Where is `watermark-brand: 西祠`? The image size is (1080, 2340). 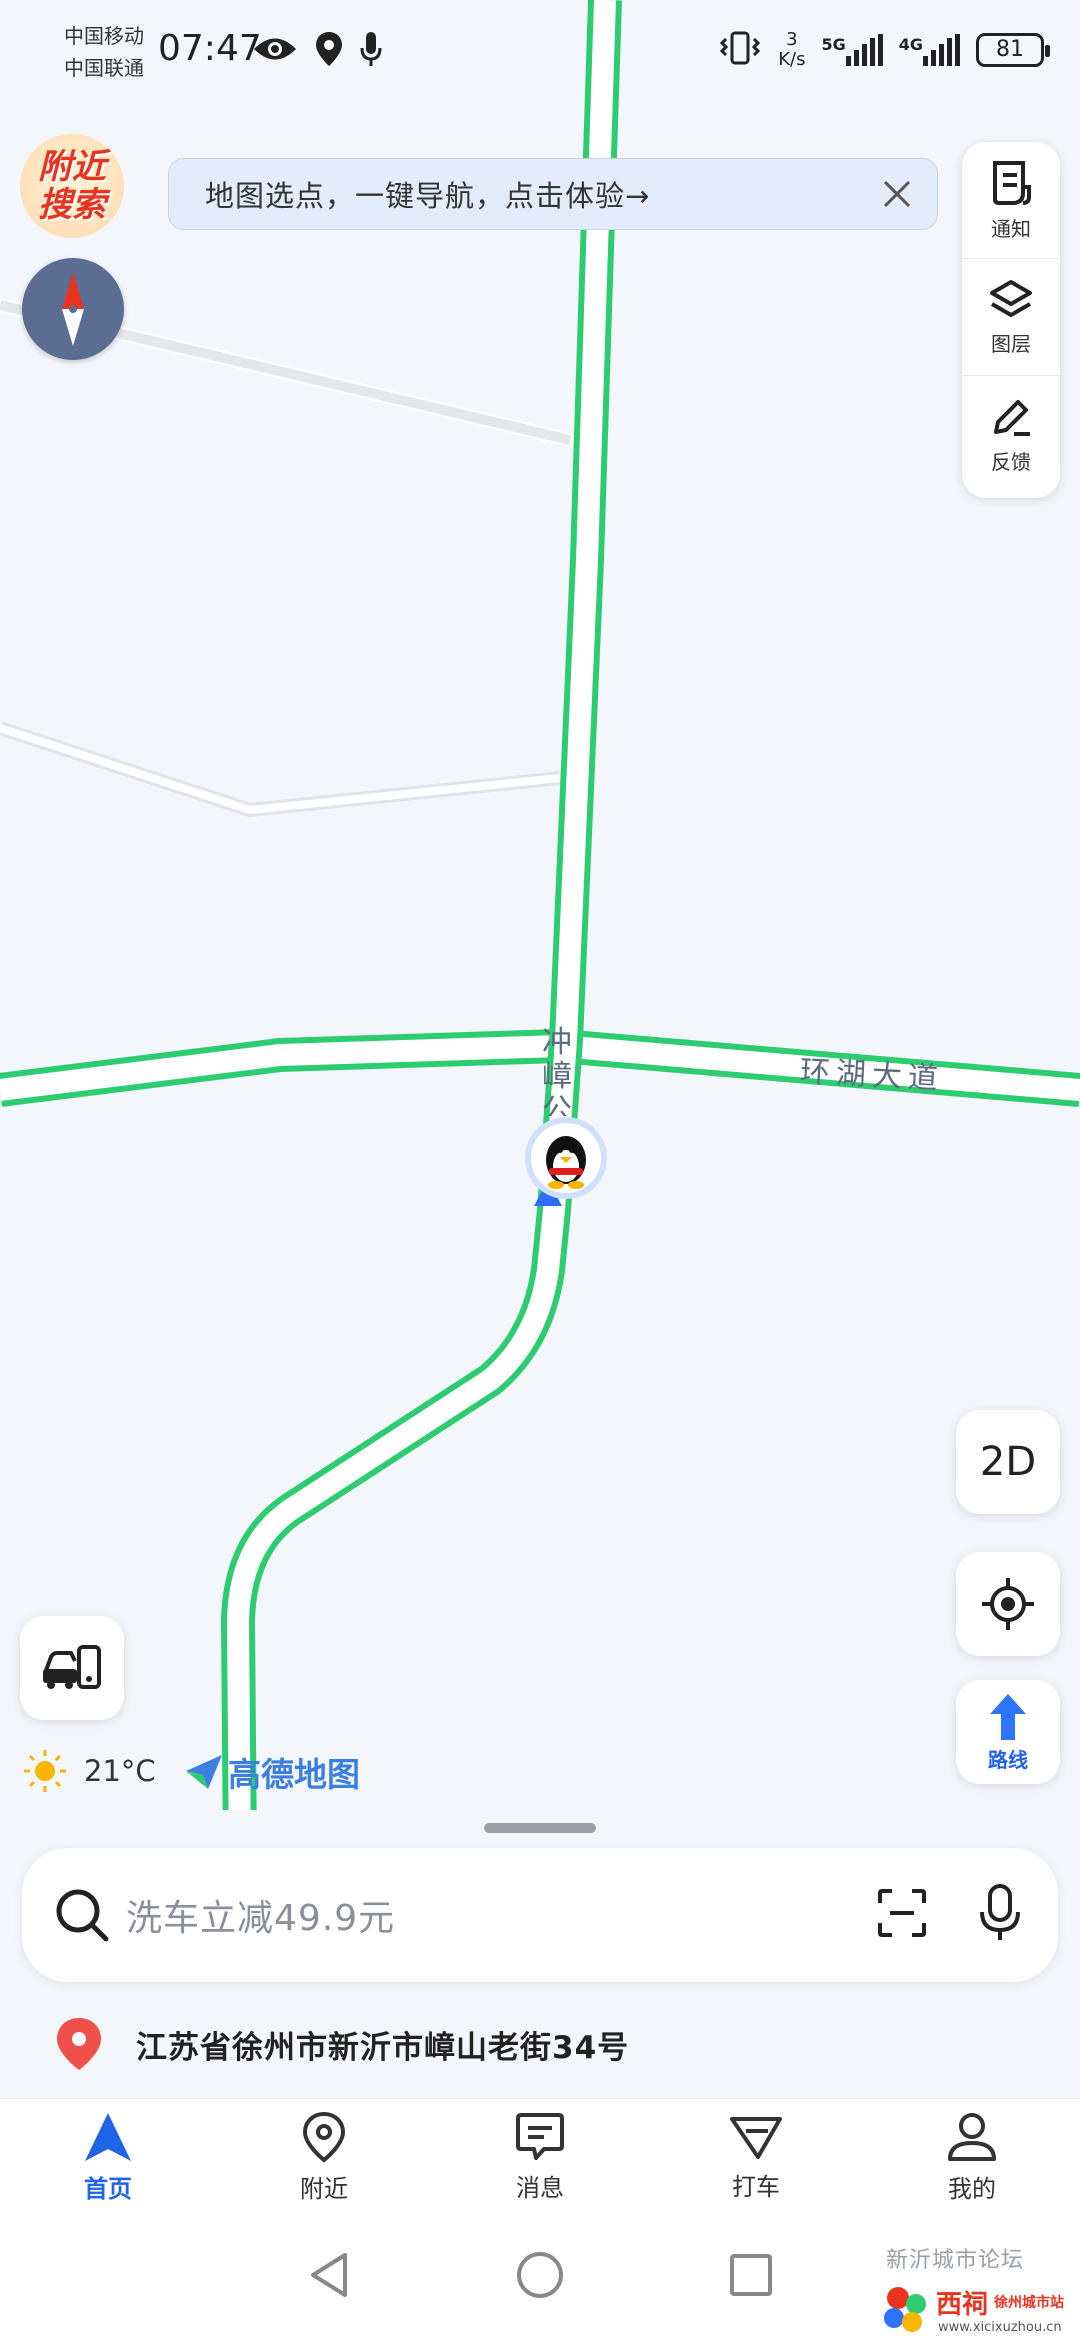 watermark-brand: 西祠 is located at coordinates (962, 2305).